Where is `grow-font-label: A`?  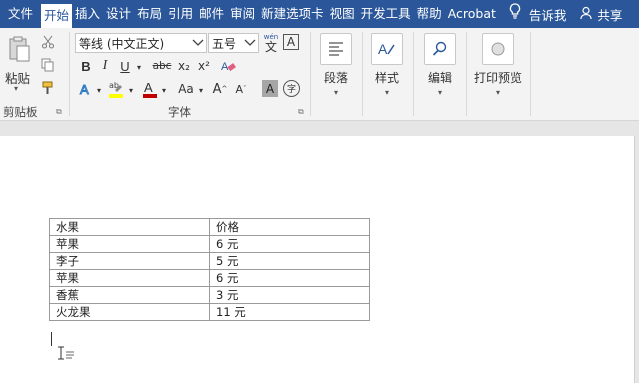 grow-font-label: A is located at coordinates (217, 89).